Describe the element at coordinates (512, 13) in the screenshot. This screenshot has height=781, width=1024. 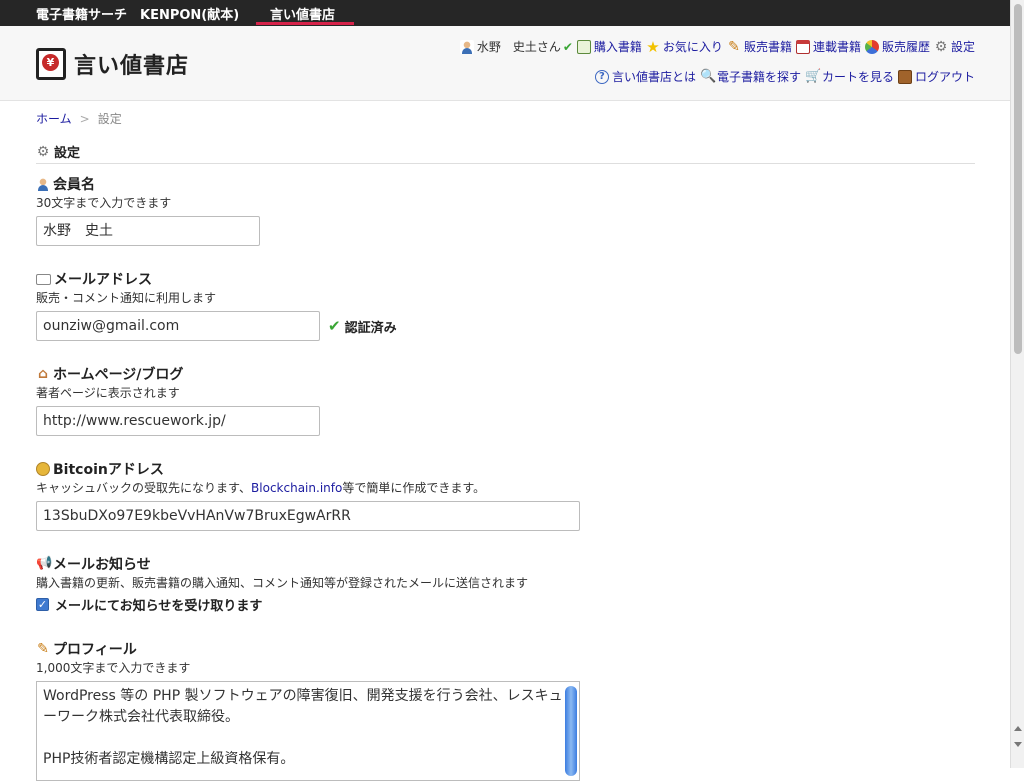
I see `top-bar: 電子書籍サーチ KENPON(献本) 言い値書店` at that location.